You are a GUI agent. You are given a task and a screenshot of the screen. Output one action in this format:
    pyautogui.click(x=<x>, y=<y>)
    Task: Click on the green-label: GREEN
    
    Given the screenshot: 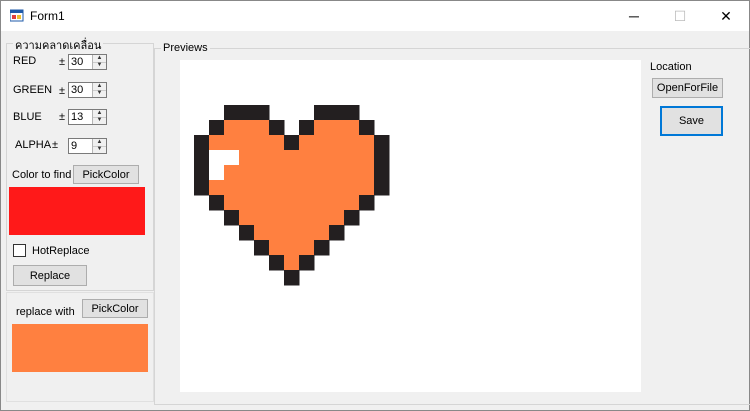 What is the action you would take?
    pyautogui.click(x=33, y=90)
    